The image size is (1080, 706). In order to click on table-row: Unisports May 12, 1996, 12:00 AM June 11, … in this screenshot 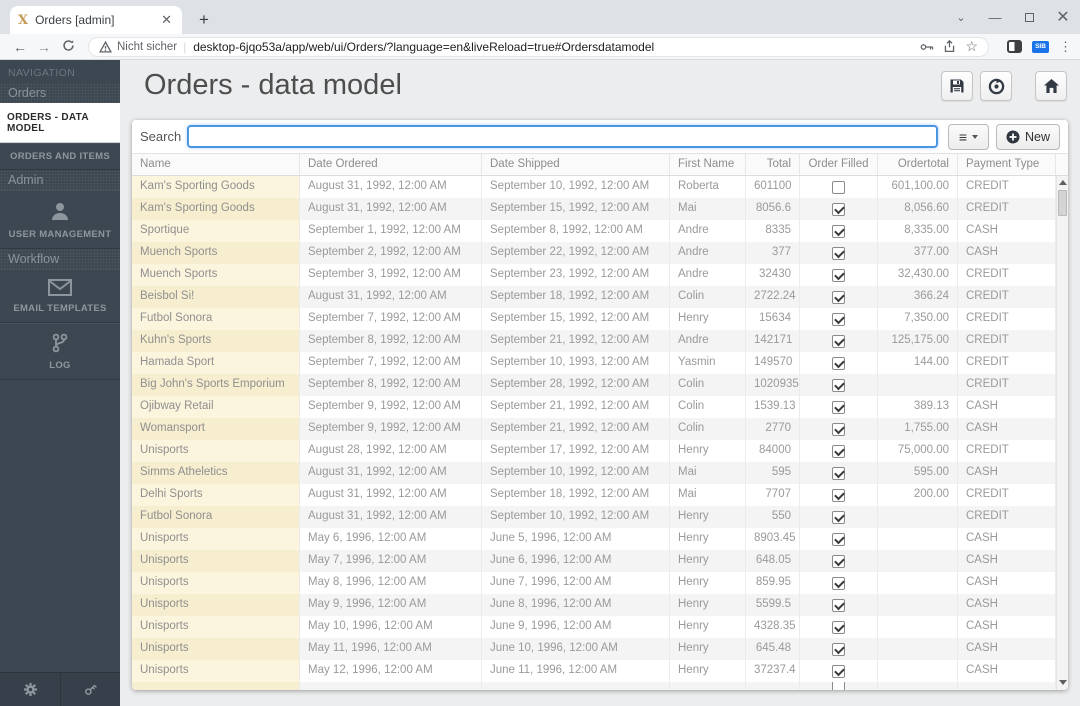, I will do `click(594, 671)`.